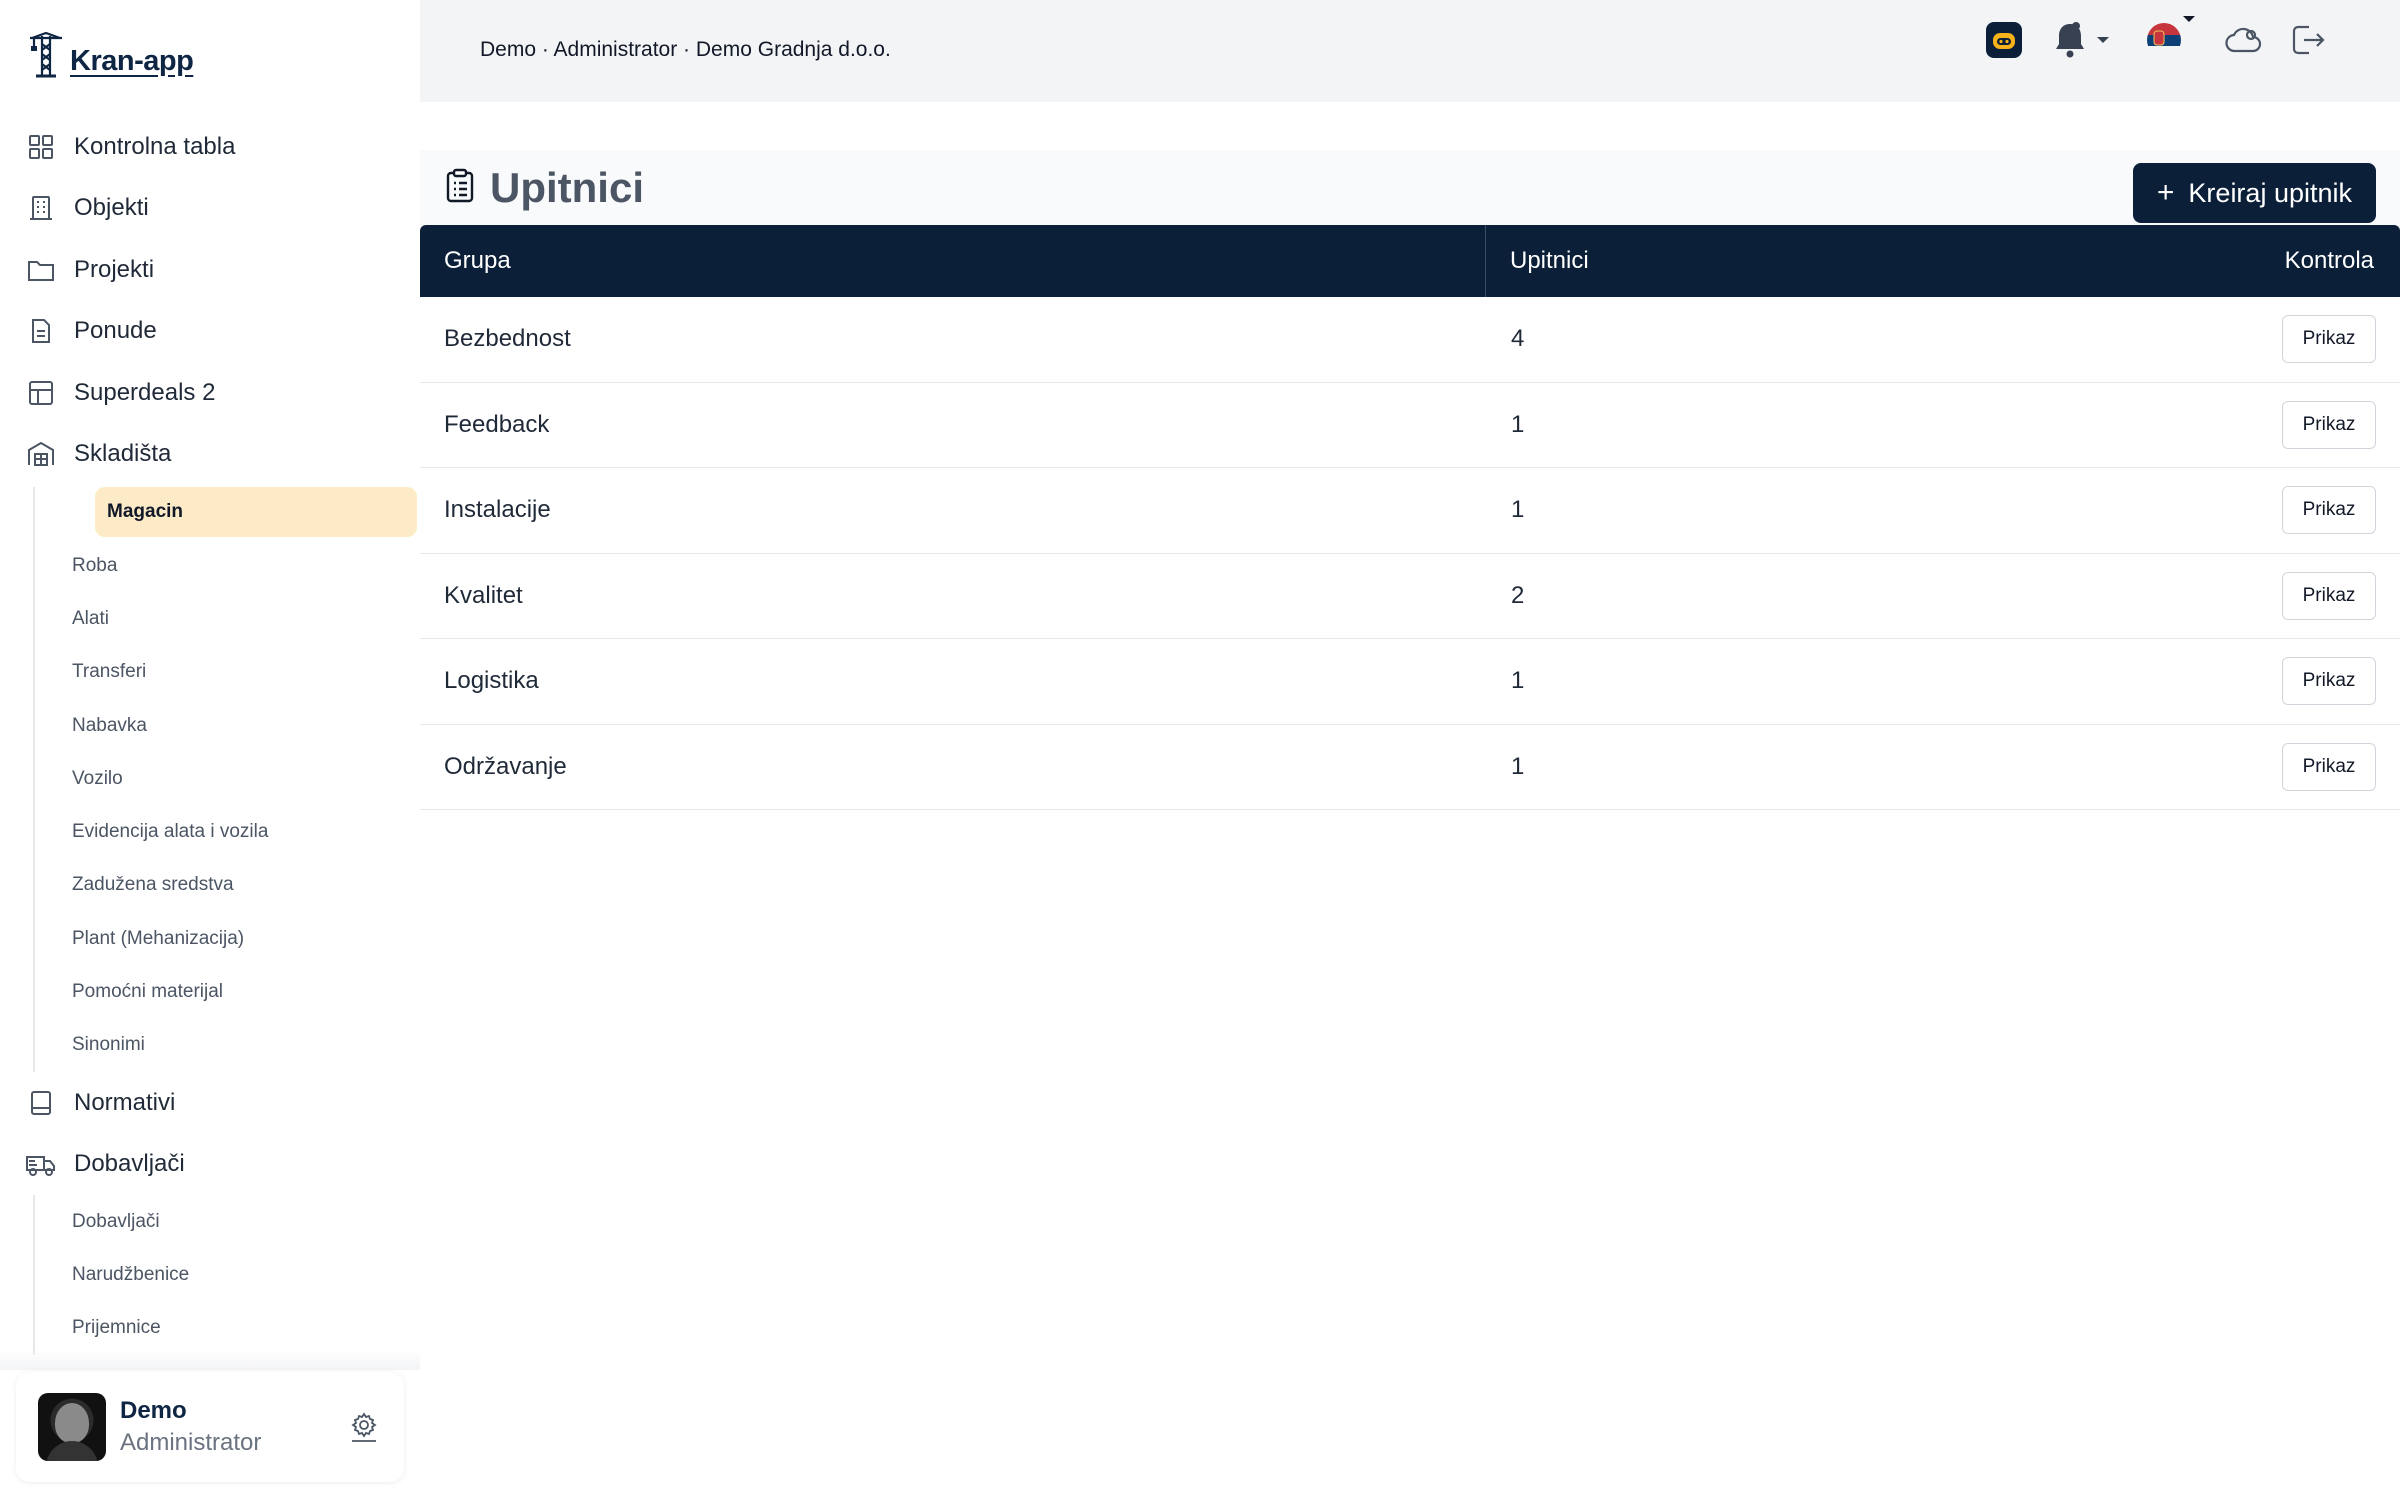 This screenshot has width=2400, height=1500. What do you see at coordinates (567, 187) in the screenshot?
I see `page-title: Upitnici` at bounding box center [567, 187].